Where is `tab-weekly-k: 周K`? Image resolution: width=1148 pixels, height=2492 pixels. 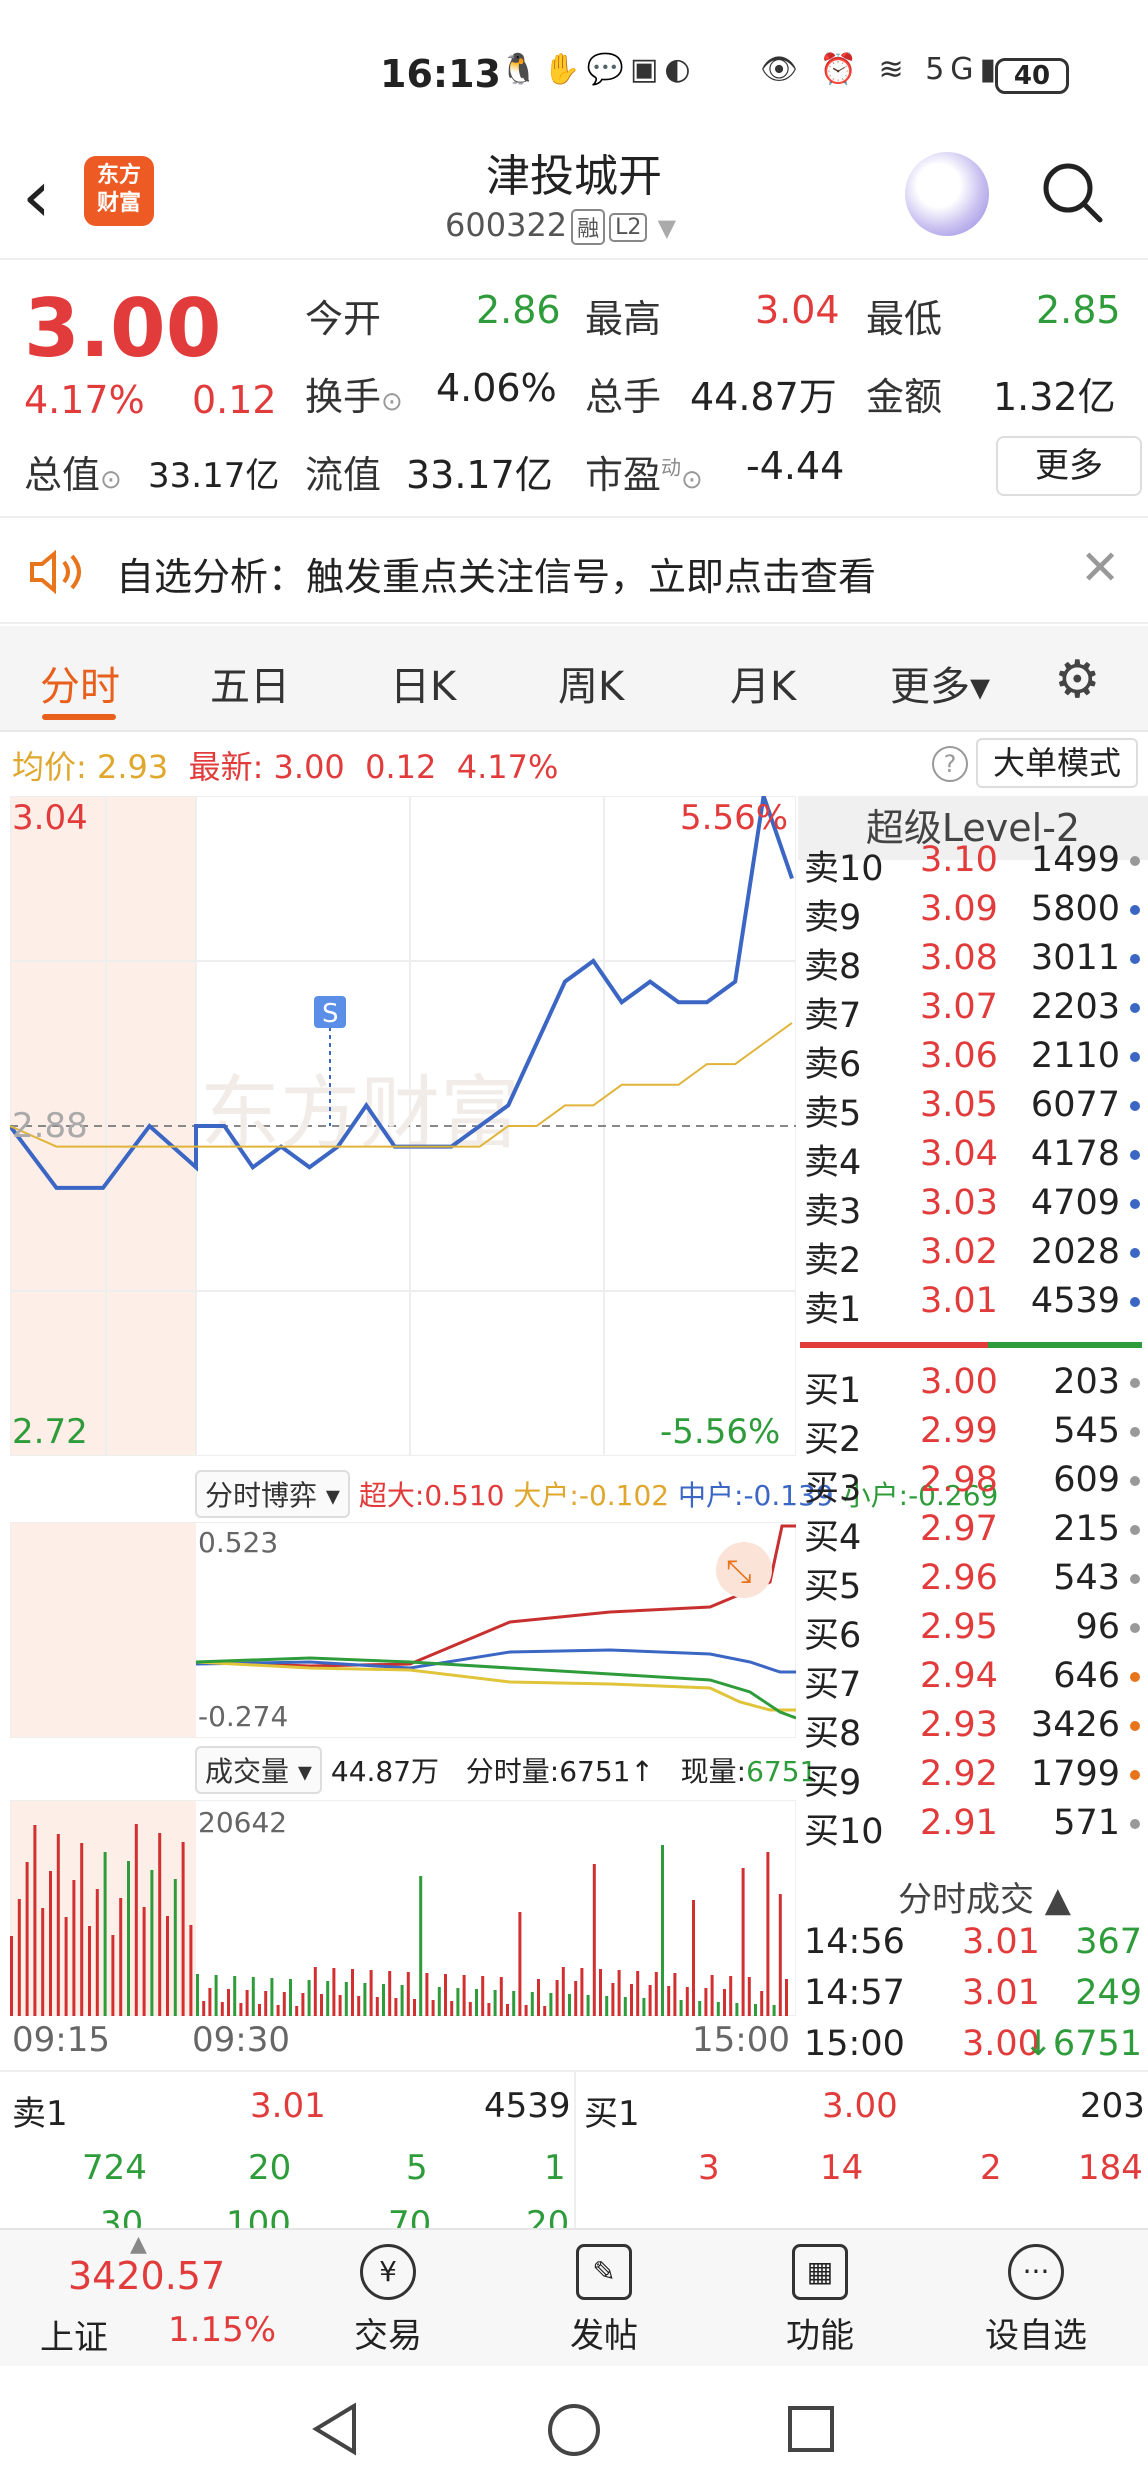
tab-weekly-k: 周K is located at coordinates (591, 683).